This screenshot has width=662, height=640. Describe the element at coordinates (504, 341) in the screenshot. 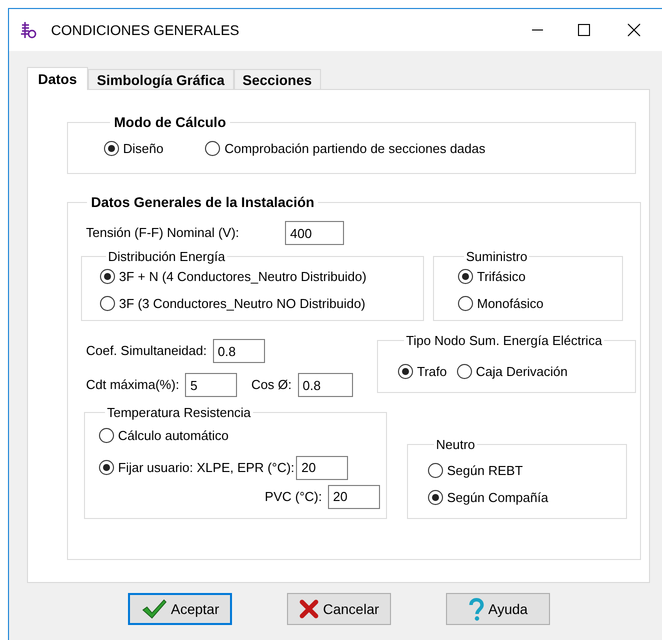

I see `group-label: Tipo Nodo Sum. Energía Eléctrica` at that location.